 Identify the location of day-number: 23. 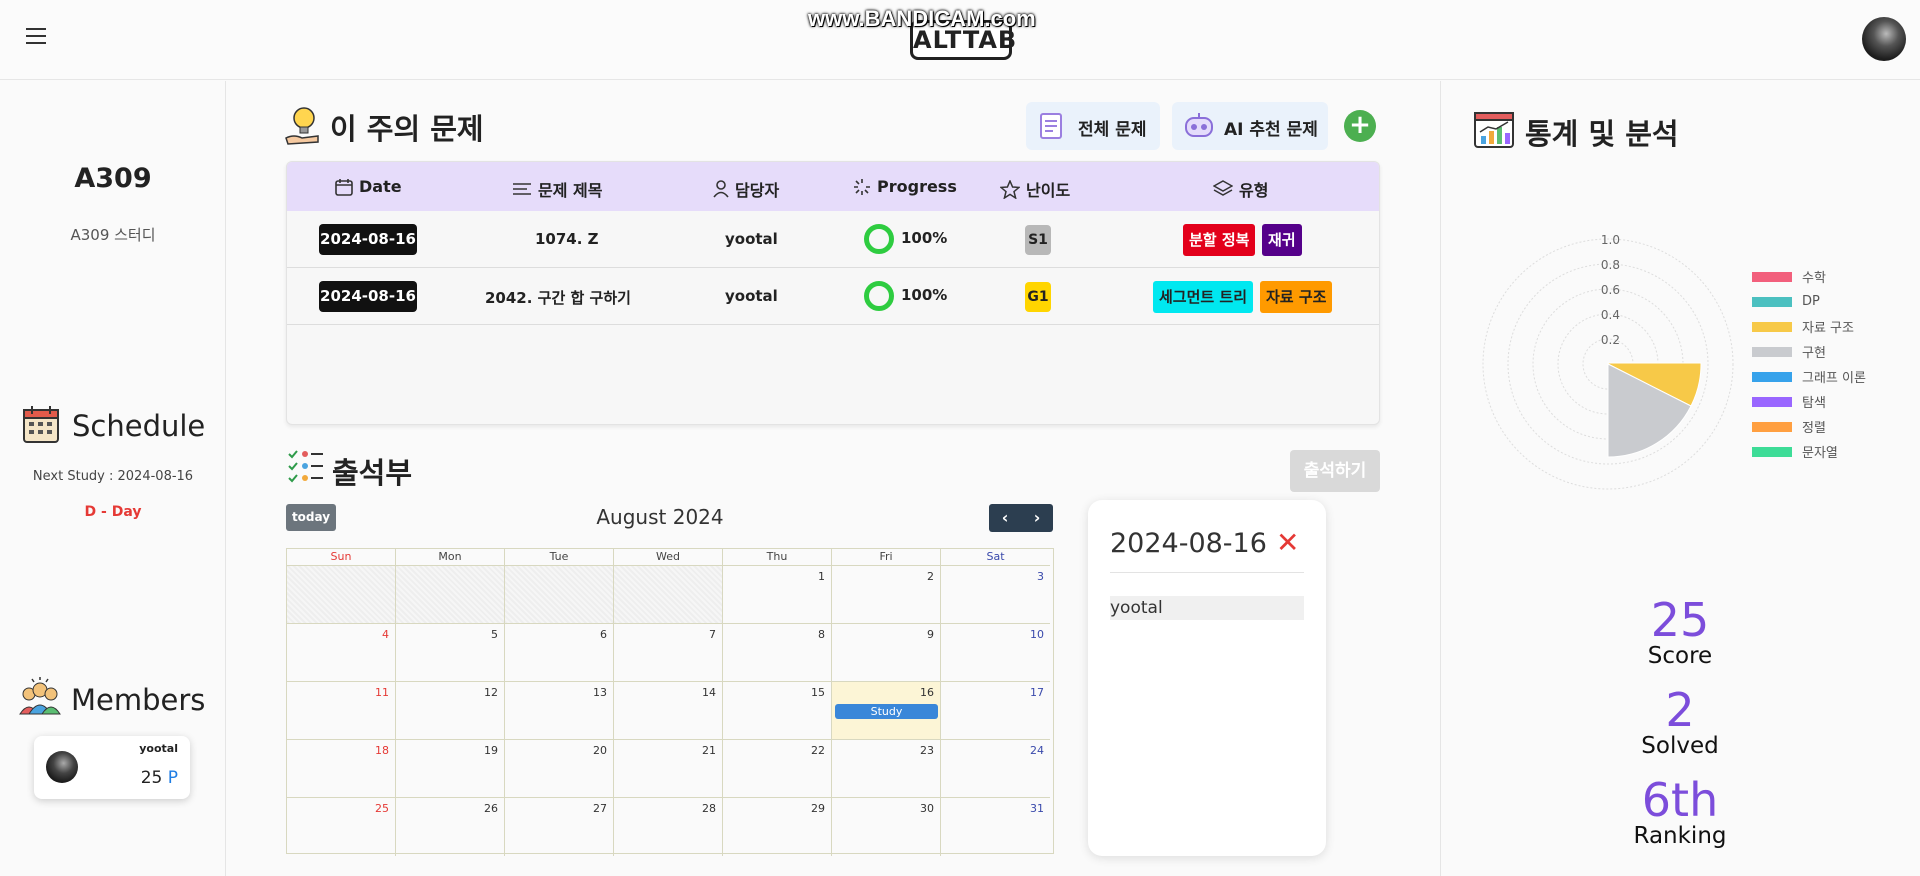
(927, 750).